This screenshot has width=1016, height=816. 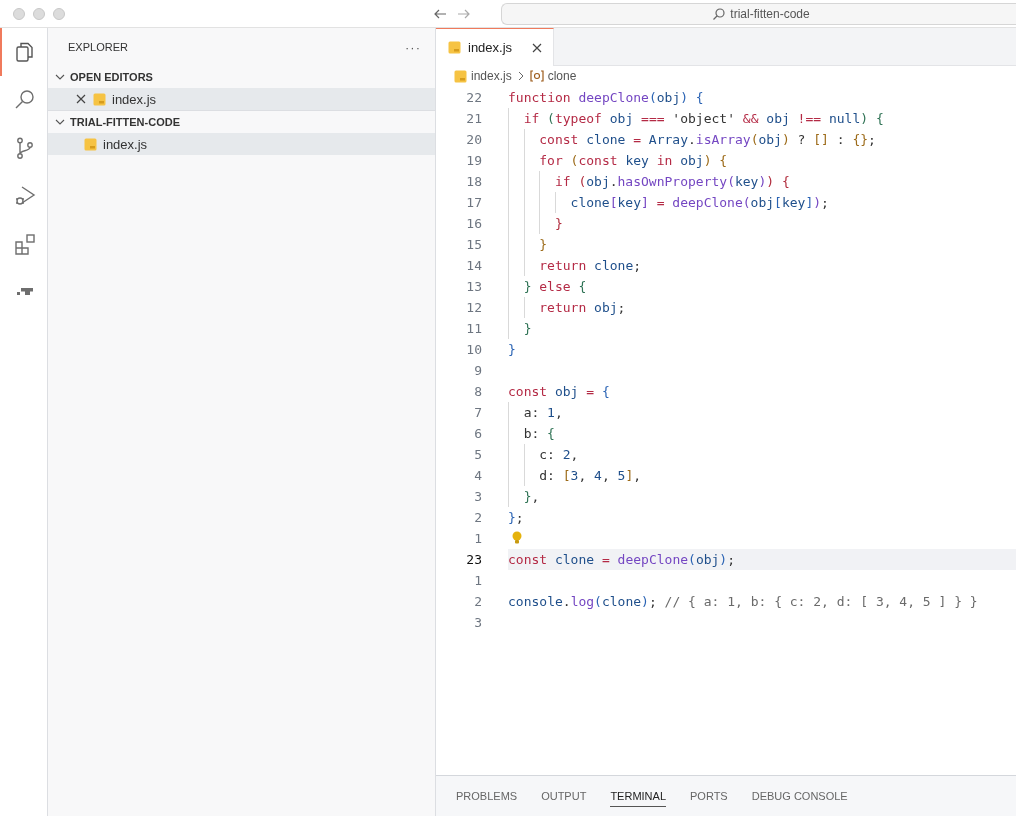 I want to click on breadcrumb-item: index.js, so click(x=491, y=76).